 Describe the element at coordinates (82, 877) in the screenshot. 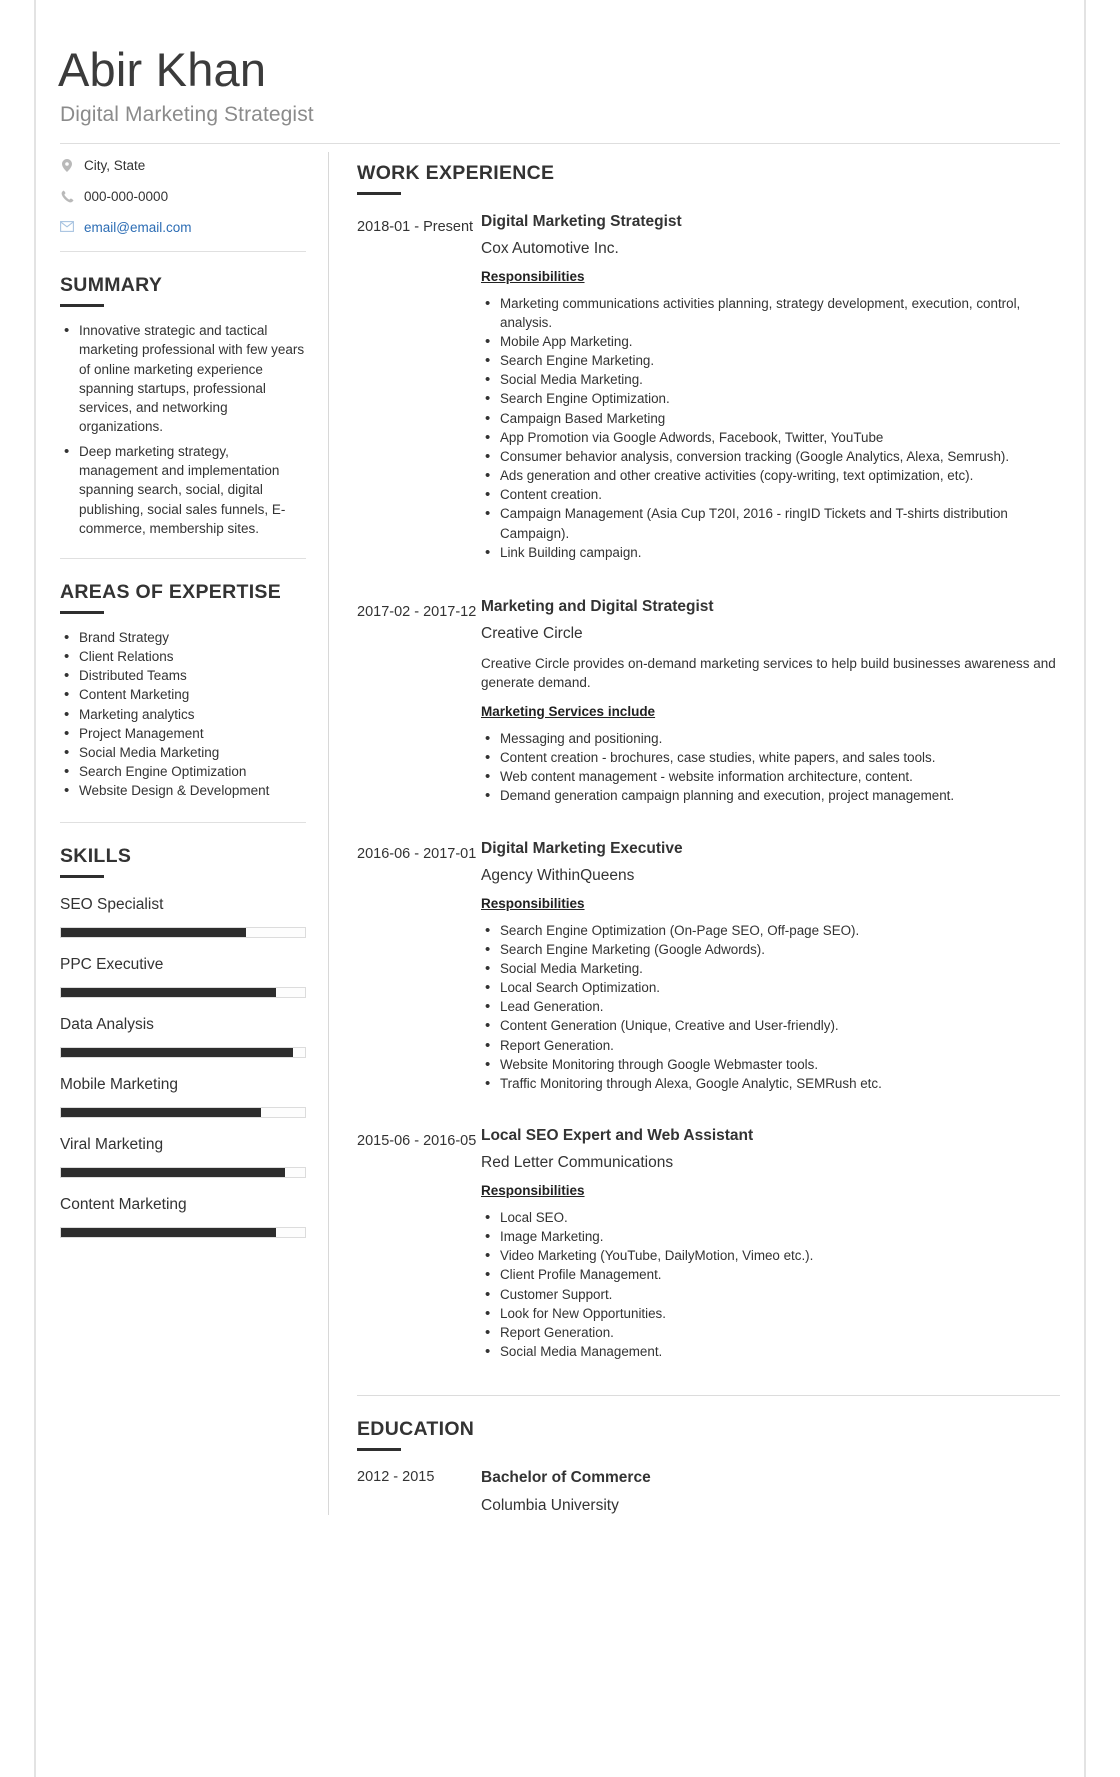

I see `skills-heading-underline` at that location.